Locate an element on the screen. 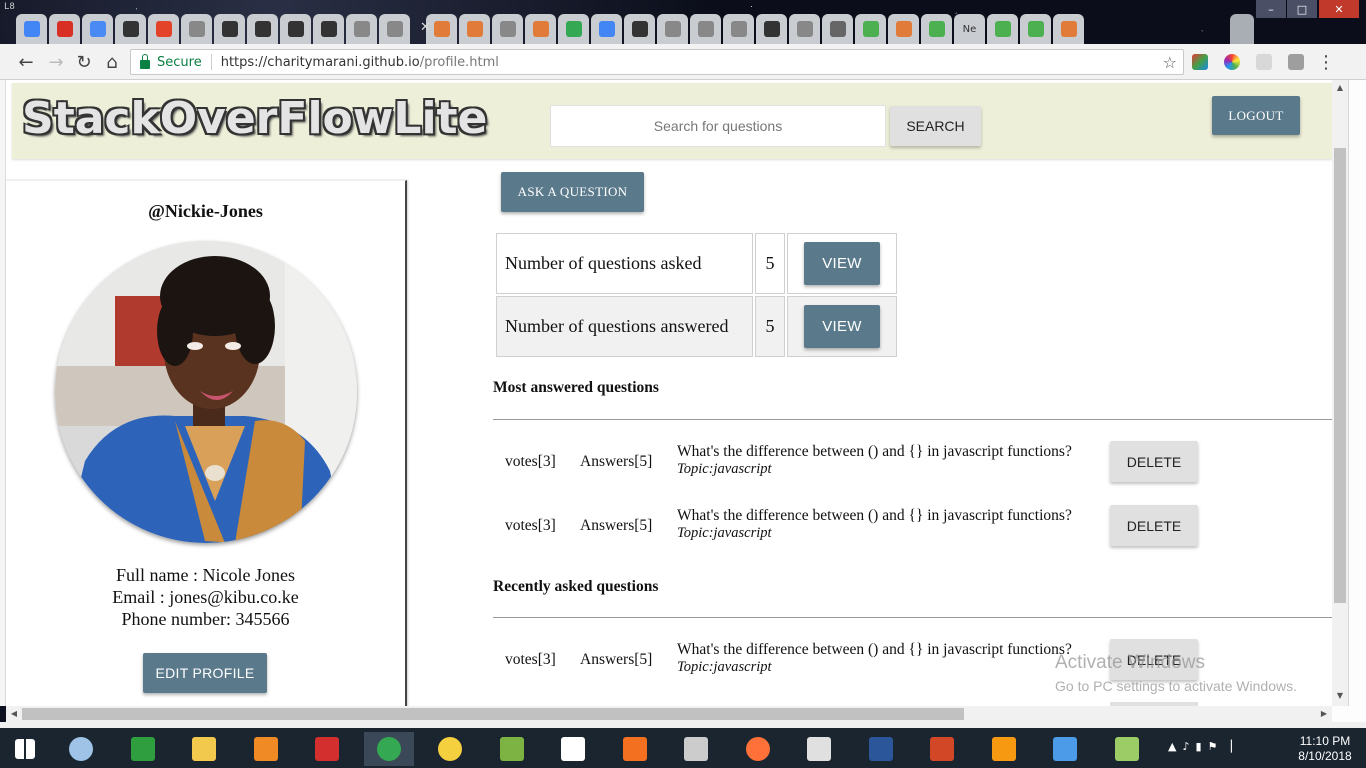 Image resolution: width=1366 pixels, height=768 pixels. word-icon is located at coordinates (880, 749).